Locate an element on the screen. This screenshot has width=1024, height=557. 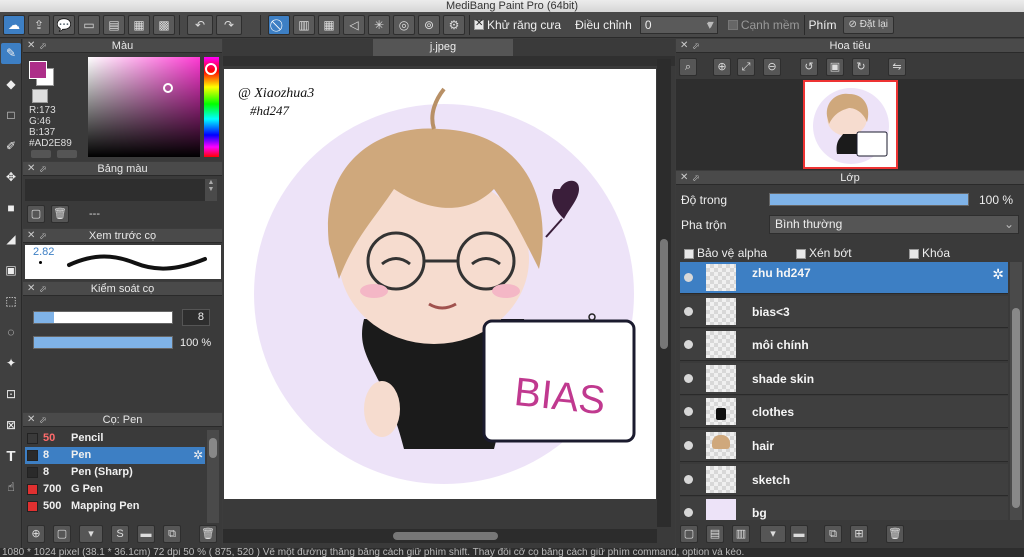
smooth-edge-checkbox is located at coordinates (732, 24).